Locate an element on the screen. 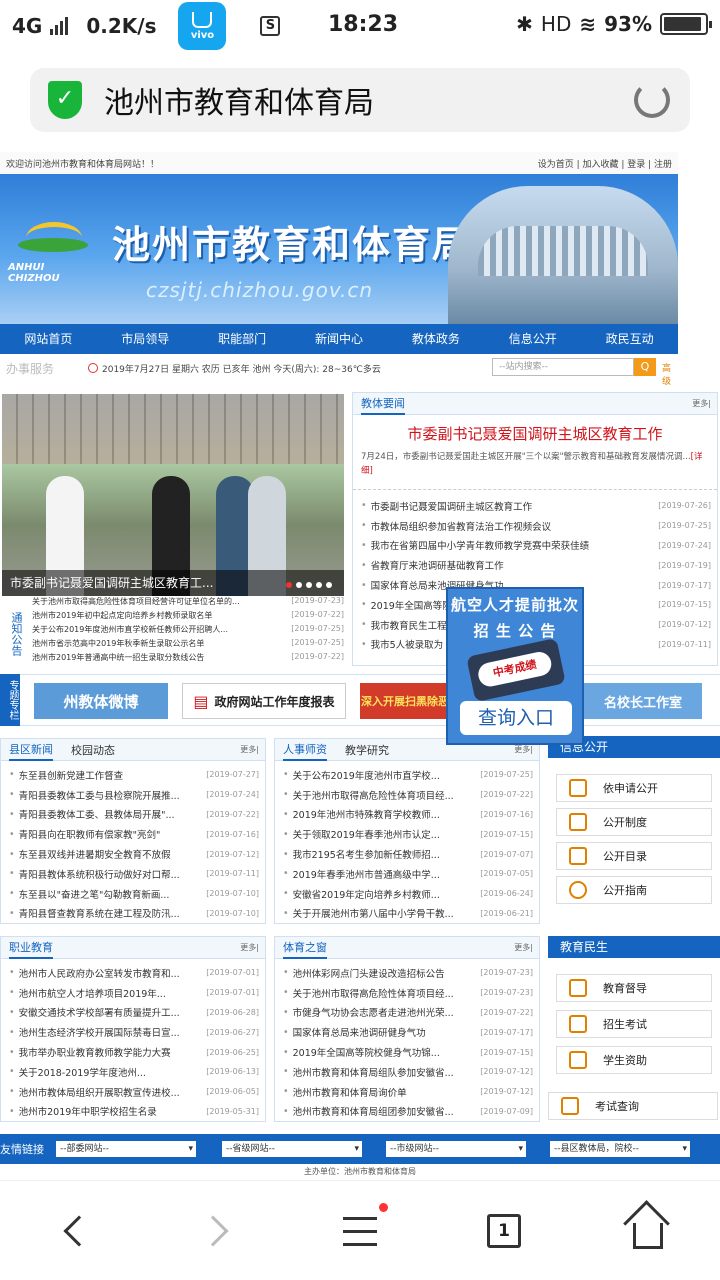 The width and height of the screenshot is (720, 1280). list-item: 国家体育总局来池调研健身气功[2019-07-17] is located at coordinates (408, 1032).